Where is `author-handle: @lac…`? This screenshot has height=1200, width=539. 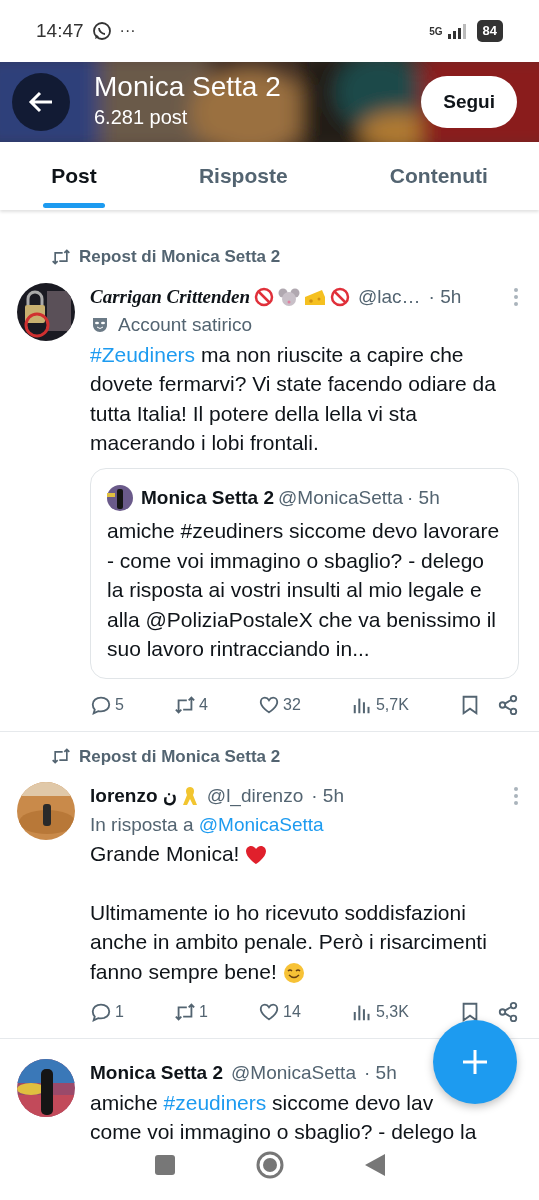 author-handle: @lac… is located at coordinates (389, 296).